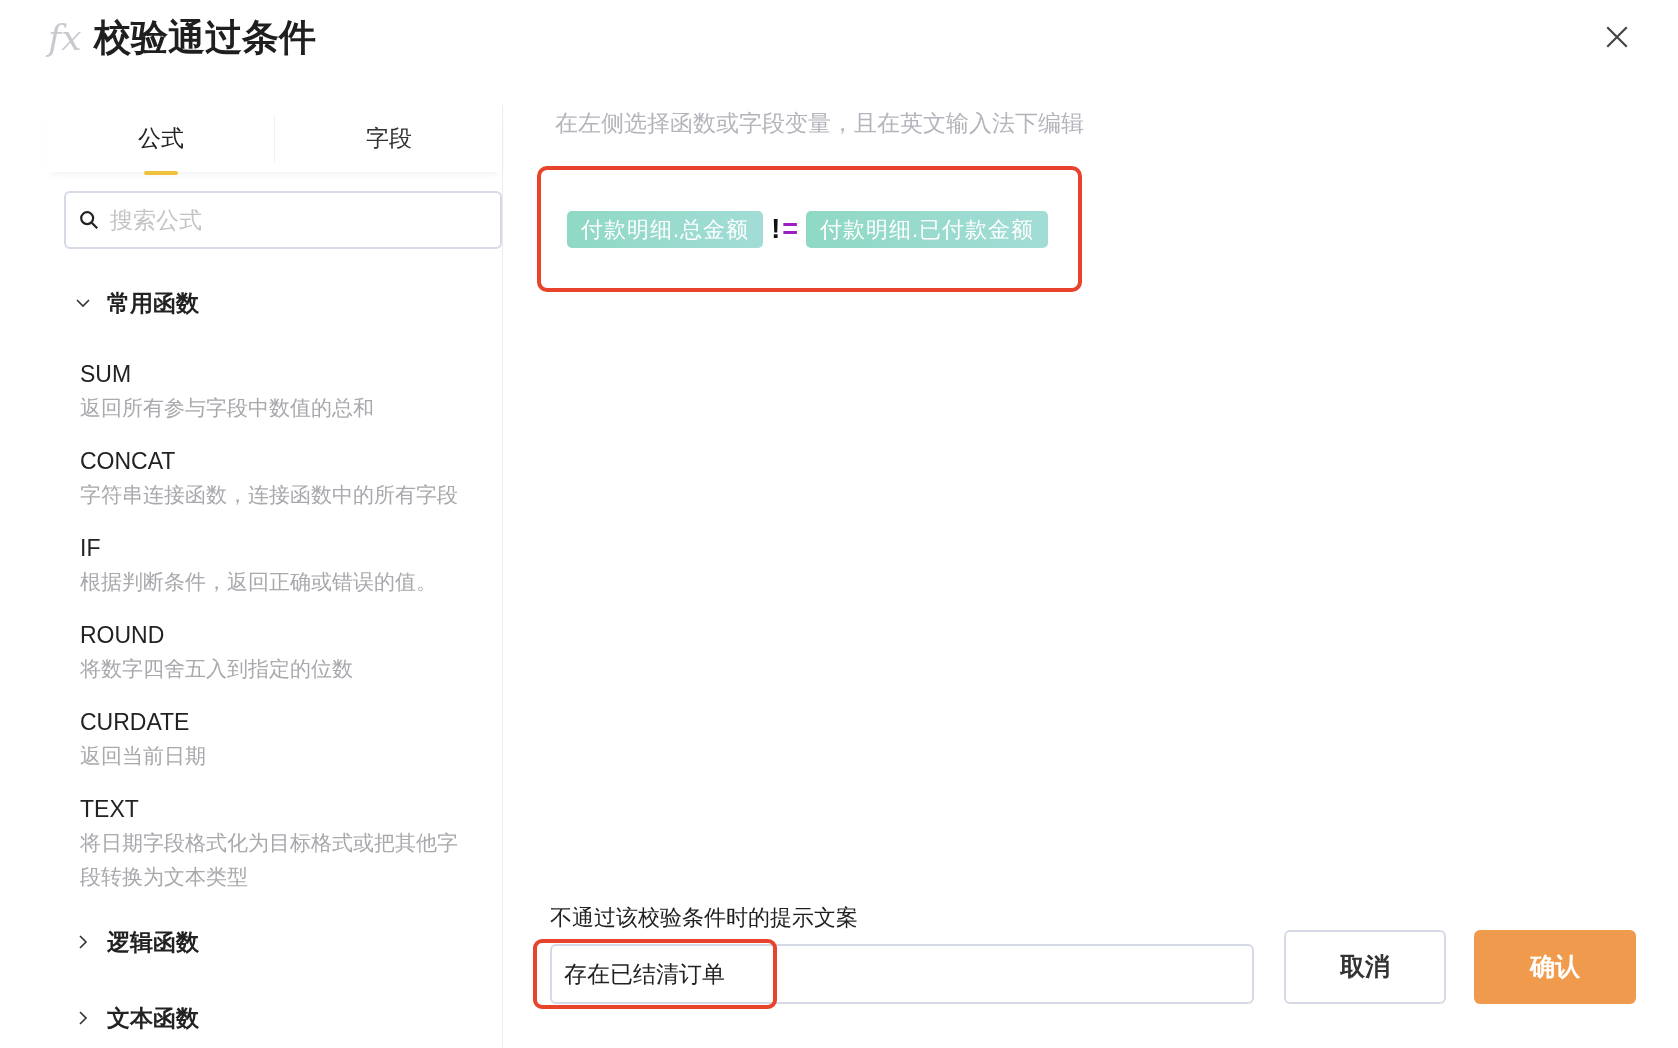 The height and width of the screenshot is (1048, 1678). What do you see at coordinates (776, 229) in the screenshot?
I see `operator-symbol: !` at bounding box center [776, 229].